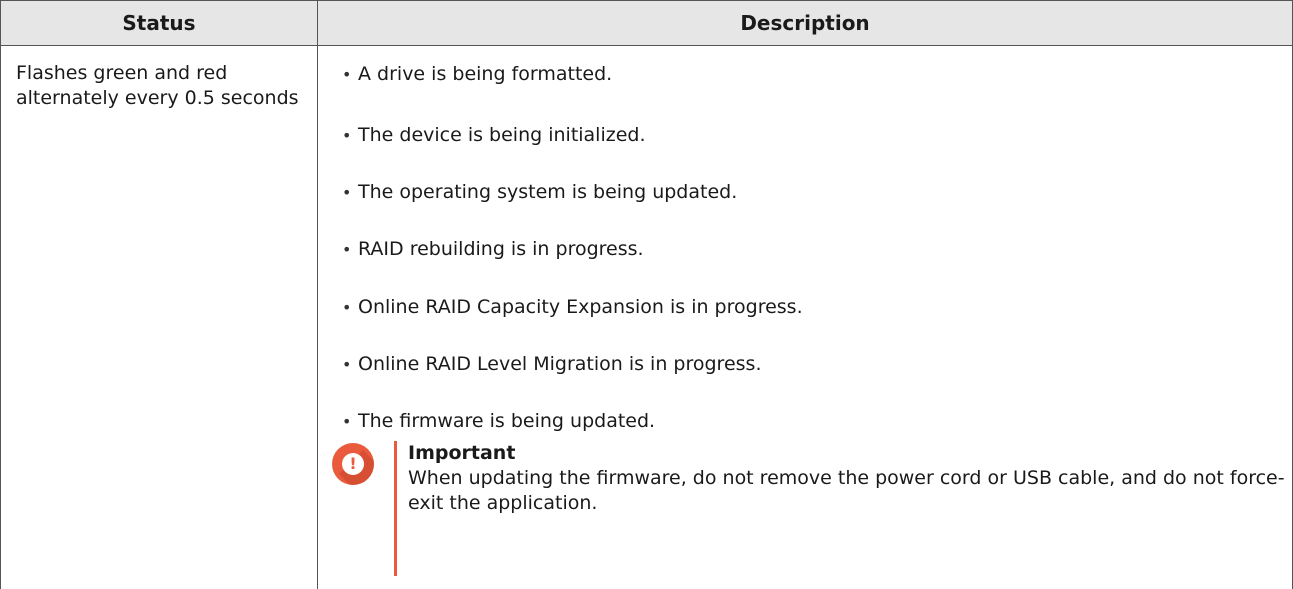  Describe the element at coordinates (353, 464) in the screenshot. I see `exclamation-icon: !` at that location.